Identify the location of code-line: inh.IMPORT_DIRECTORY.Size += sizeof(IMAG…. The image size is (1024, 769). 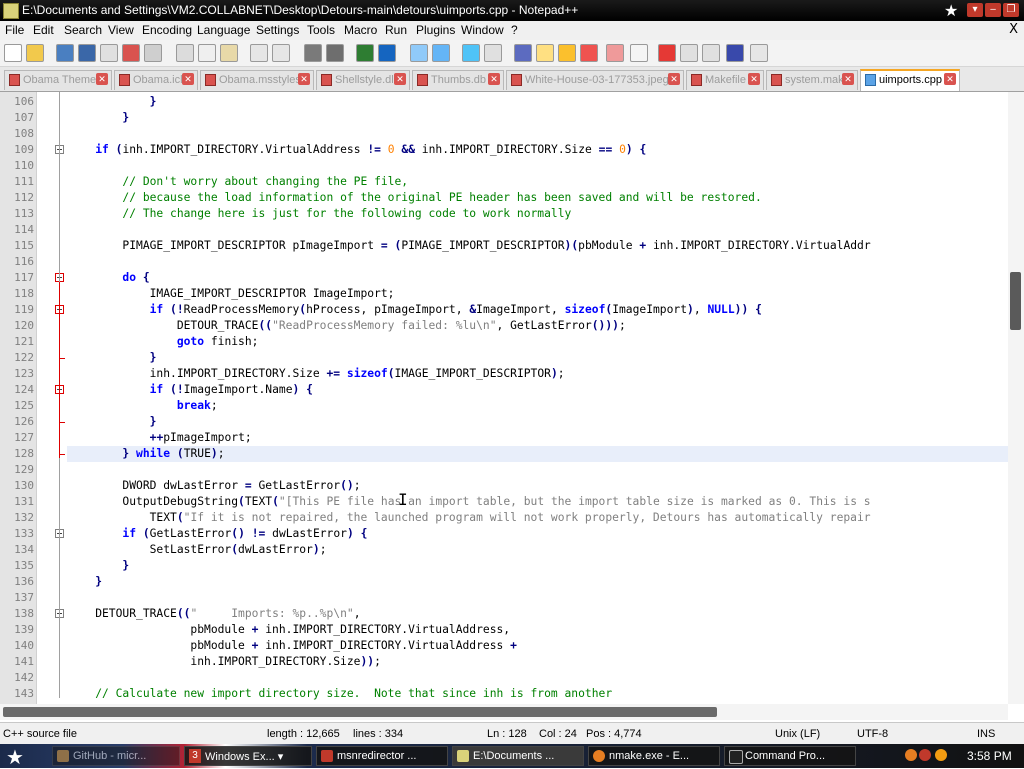
(316, 374).